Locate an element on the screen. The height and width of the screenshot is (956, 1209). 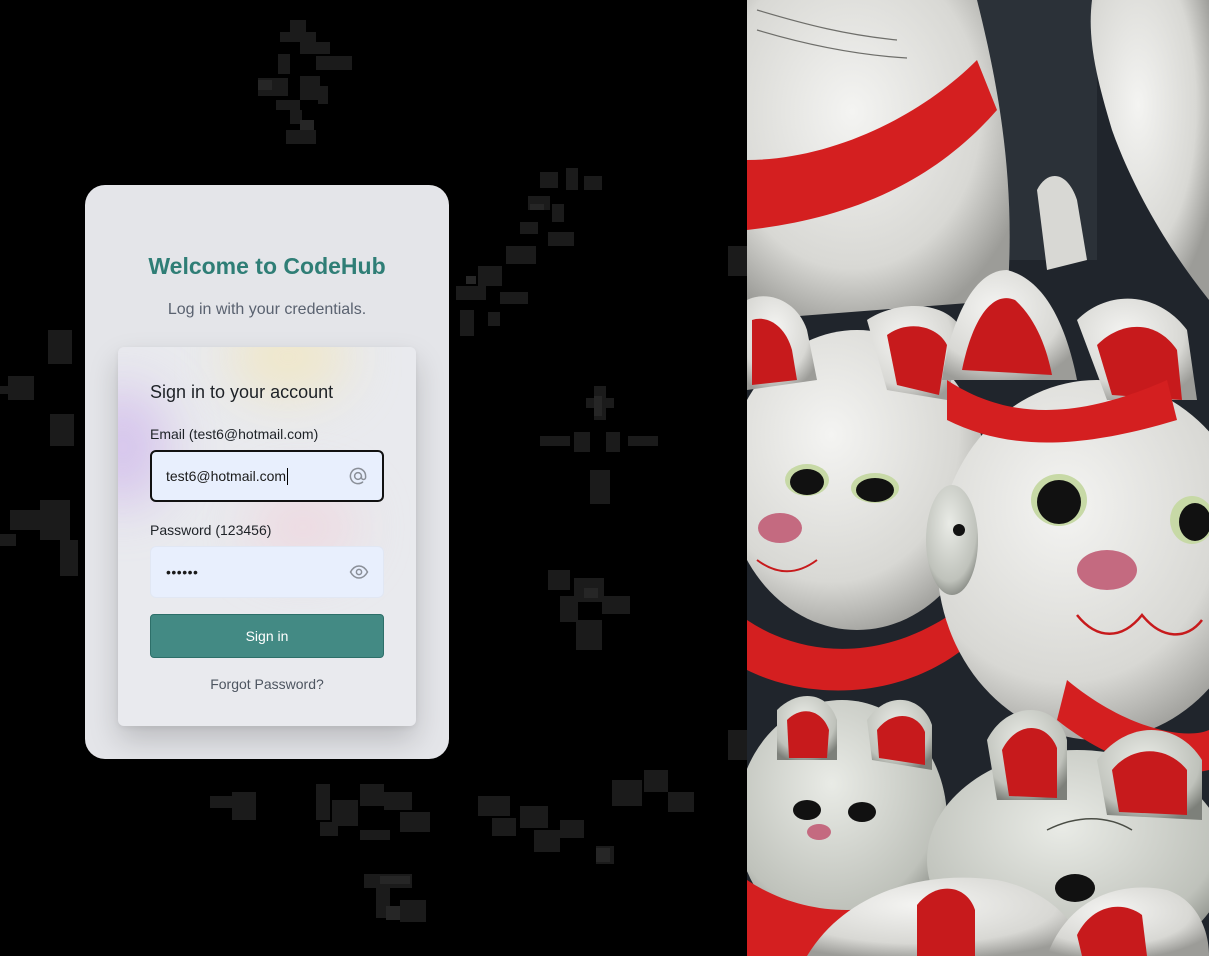
email-field: test6@hotmail.com is located at coordinates (267, 476).